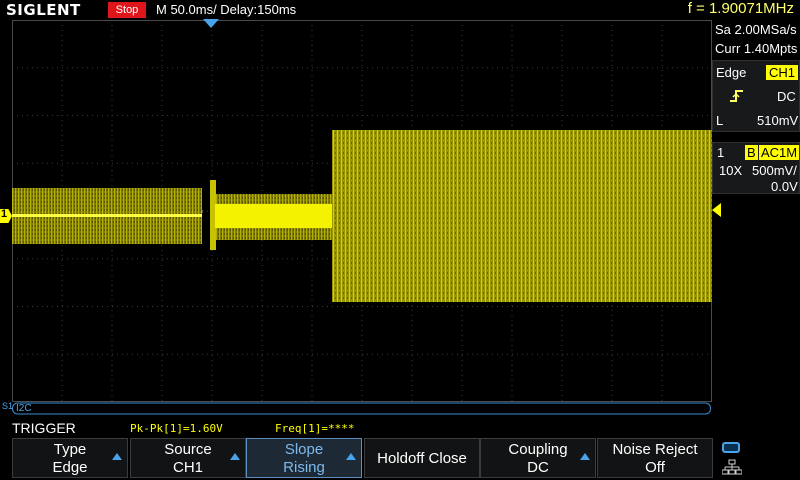  Describe the element at coordinates (731, 72) in the screenshot. I see `trigger-type-label: Edge` at that location.